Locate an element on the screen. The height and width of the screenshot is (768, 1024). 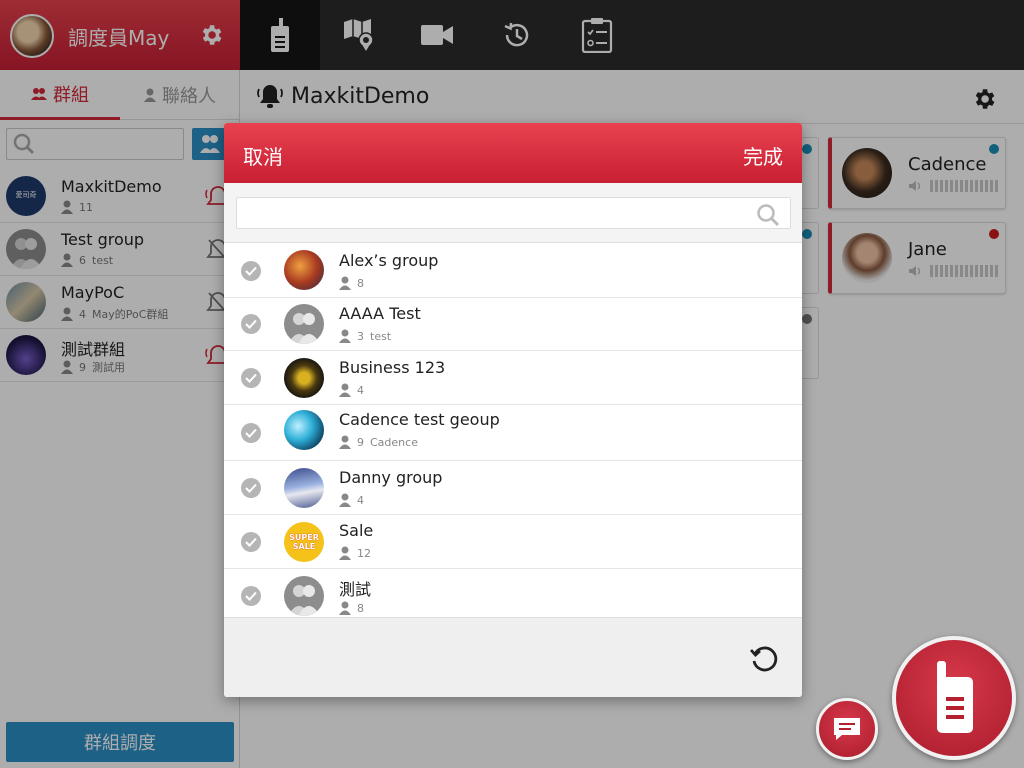
list-item: SUPER SALE Sale 12 is located at coordinates (513, 542).